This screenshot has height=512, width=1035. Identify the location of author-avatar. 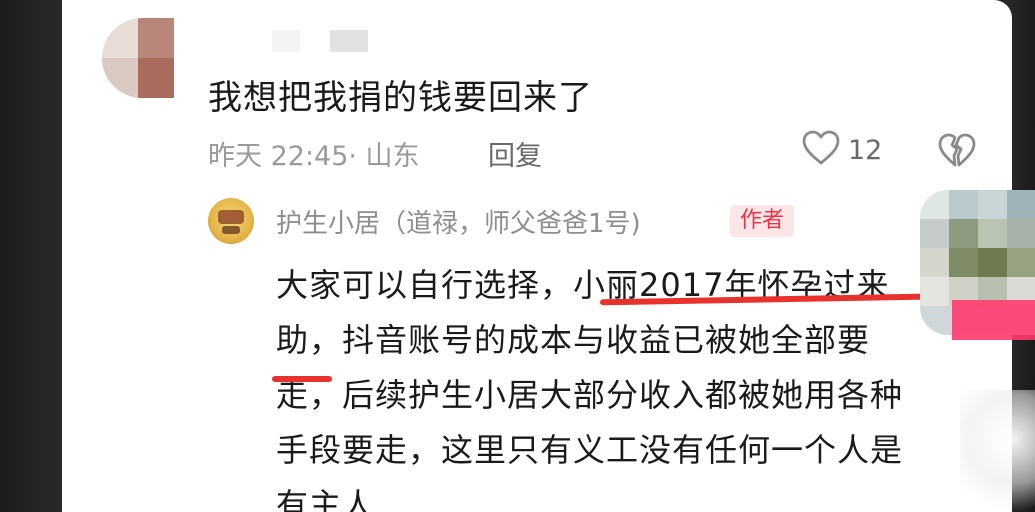
(231, 221).